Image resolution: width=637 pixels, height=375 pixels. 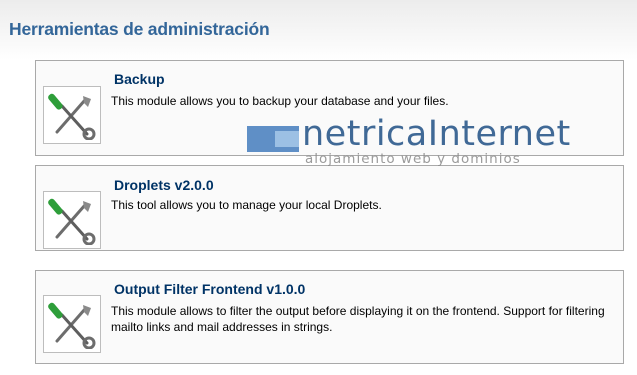 I want to click on module-title: Backup, so click(x=139, y=79).